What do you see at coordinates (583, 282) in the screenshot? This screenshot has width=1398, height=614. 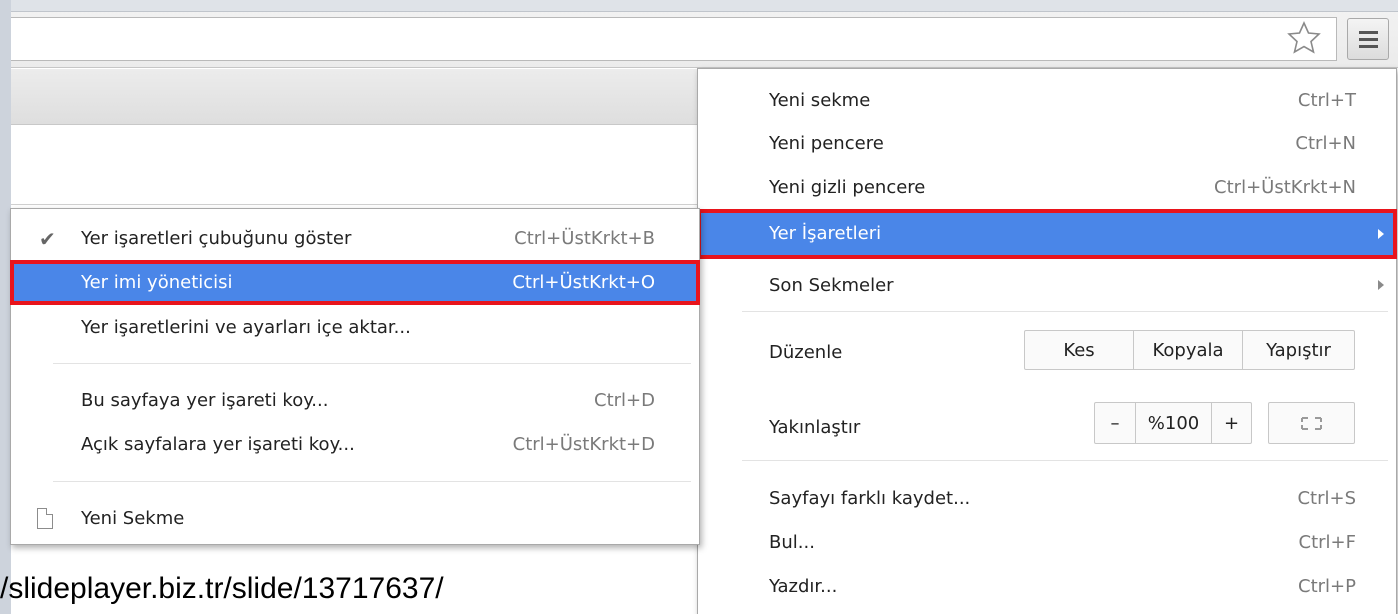 I see `menu-item-shortcut: Ctrl+ÜstKrkt+O` at bounding box center [583, 282].